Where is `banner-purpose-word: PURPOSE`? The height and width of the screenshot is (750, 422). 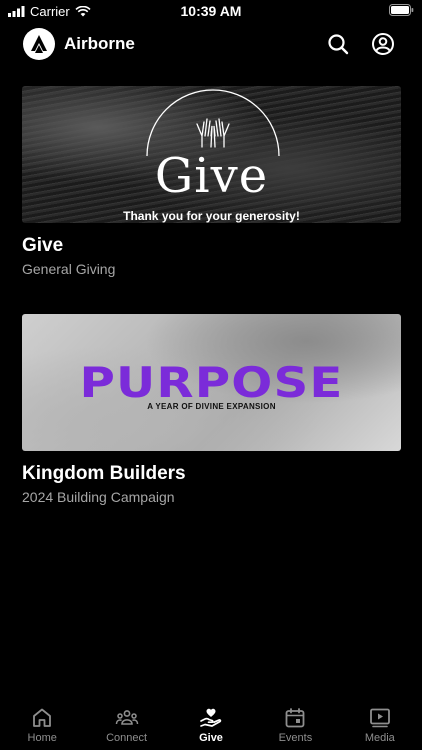
banner-purpose-word: PURPOSE is located at coordinates (211, 382).